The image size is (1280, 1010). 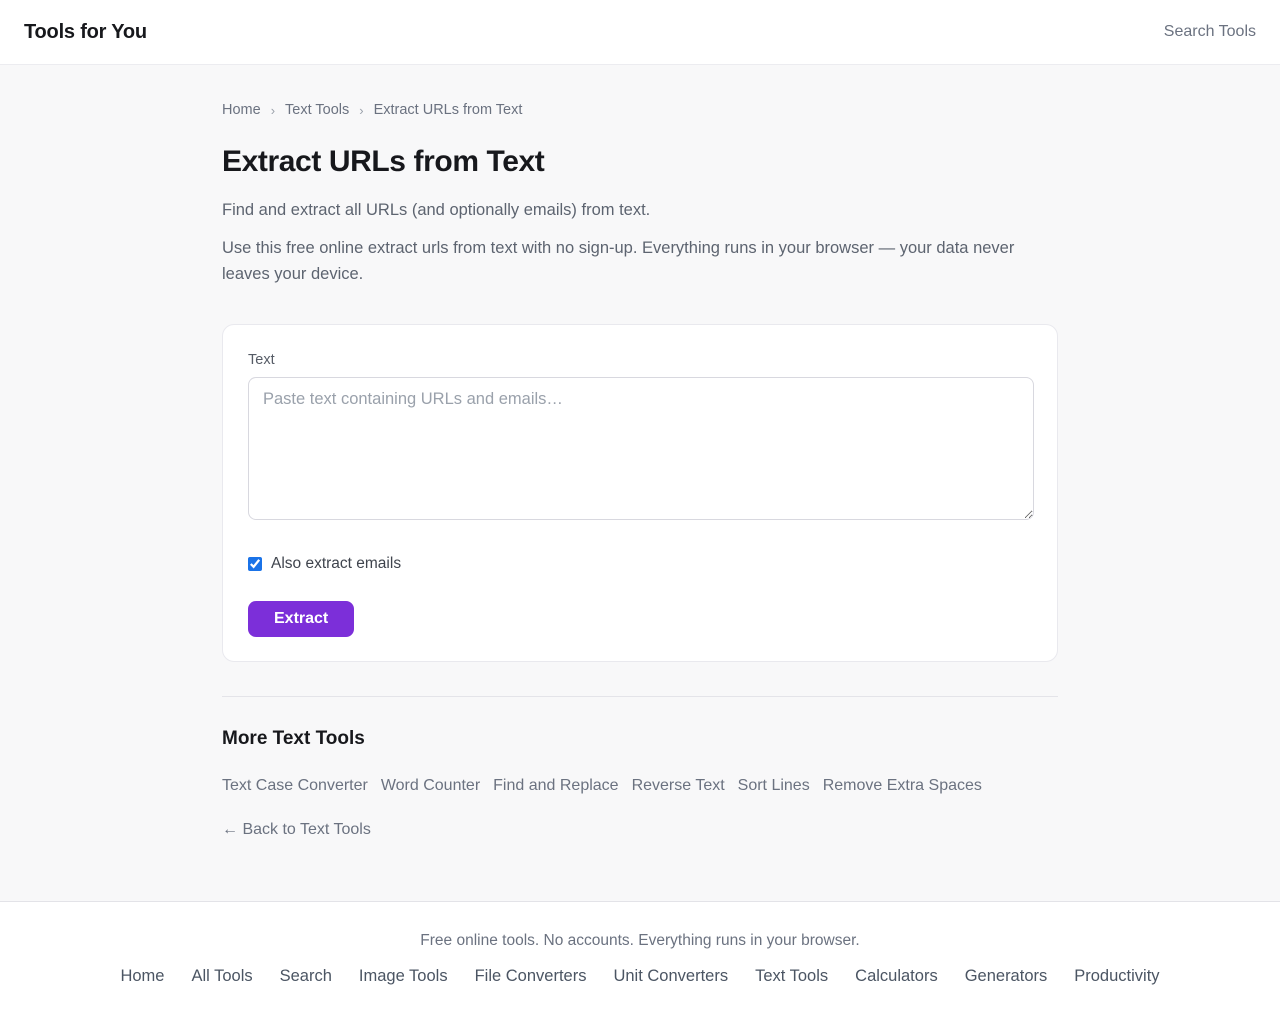 What do you see at coordinates (295, 786) in the screenshot?
I see `related-link-text-case-converter: Text Case Converter` at bounding box center [295, 786].